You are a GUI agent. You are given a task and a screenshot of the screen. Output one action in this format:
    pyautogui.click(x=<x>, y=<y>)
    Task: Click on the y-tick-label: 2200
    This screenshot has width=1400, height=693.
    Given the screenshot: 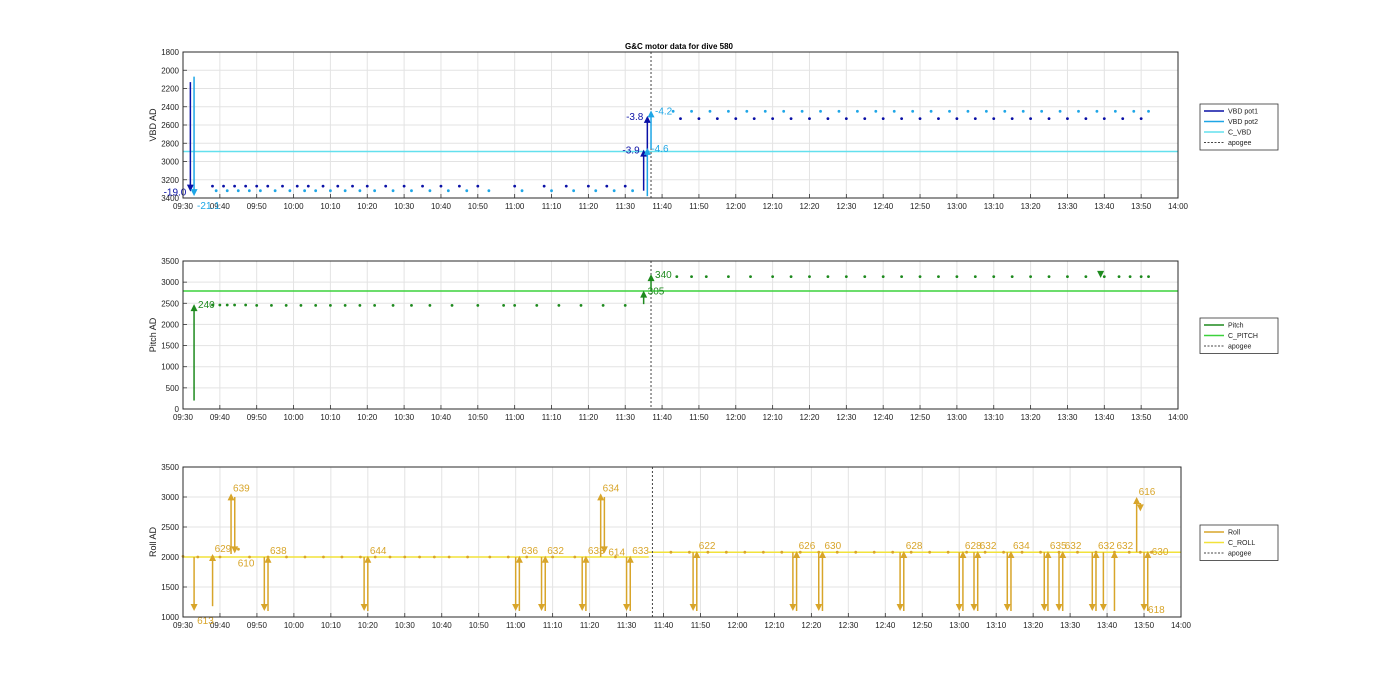 What is the action you would take?
    pyautogui.click(x=170, y=89)
    